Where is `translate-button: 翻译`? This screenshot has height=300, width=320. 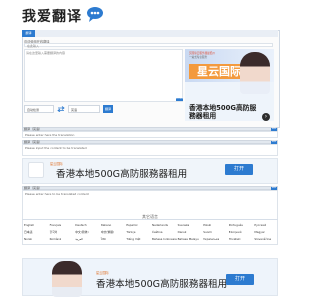 translate-button: 翻译 is located at coordinates (108, 109).